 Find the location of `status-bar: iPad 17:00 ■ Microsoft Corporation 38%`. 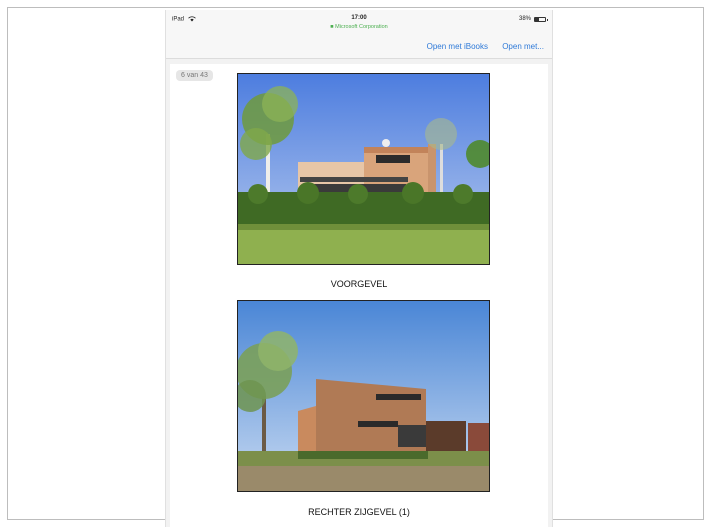

status-bar: iPad 17:00 ■ Microsoft Corporation 38% is located at coordinates (359, 23).